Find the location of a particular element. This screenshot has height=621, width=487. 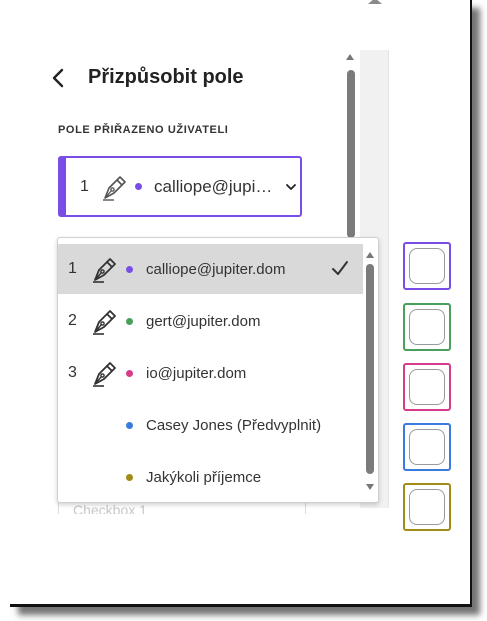

dropdown-scroll-up-arrow is located at coordinates (370, 255).